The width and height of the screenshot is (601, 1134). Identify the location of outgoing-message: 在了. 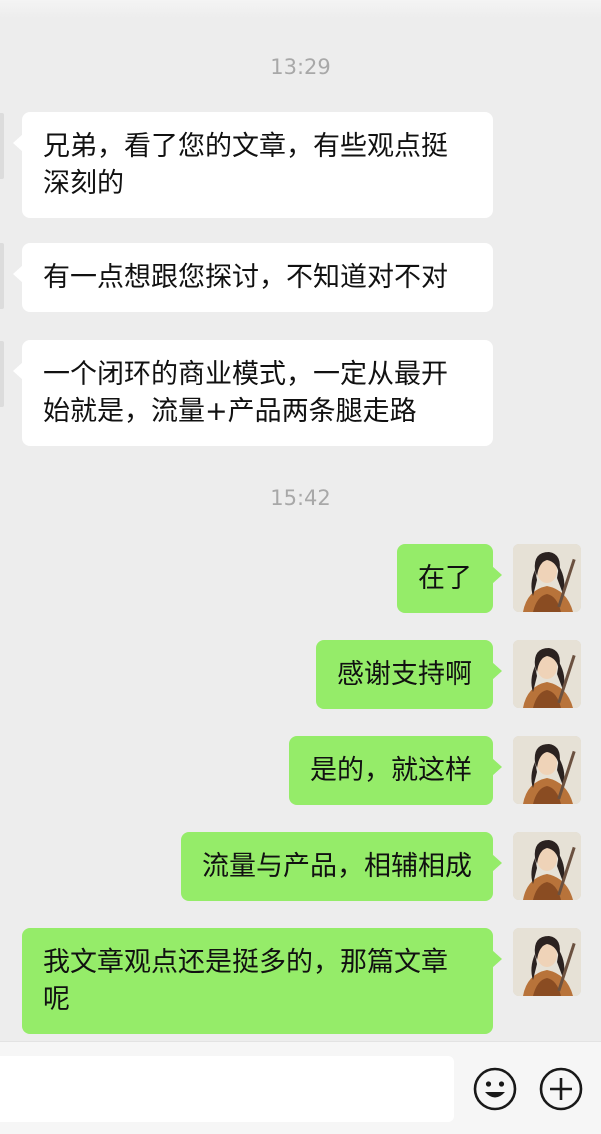
(449, 578).